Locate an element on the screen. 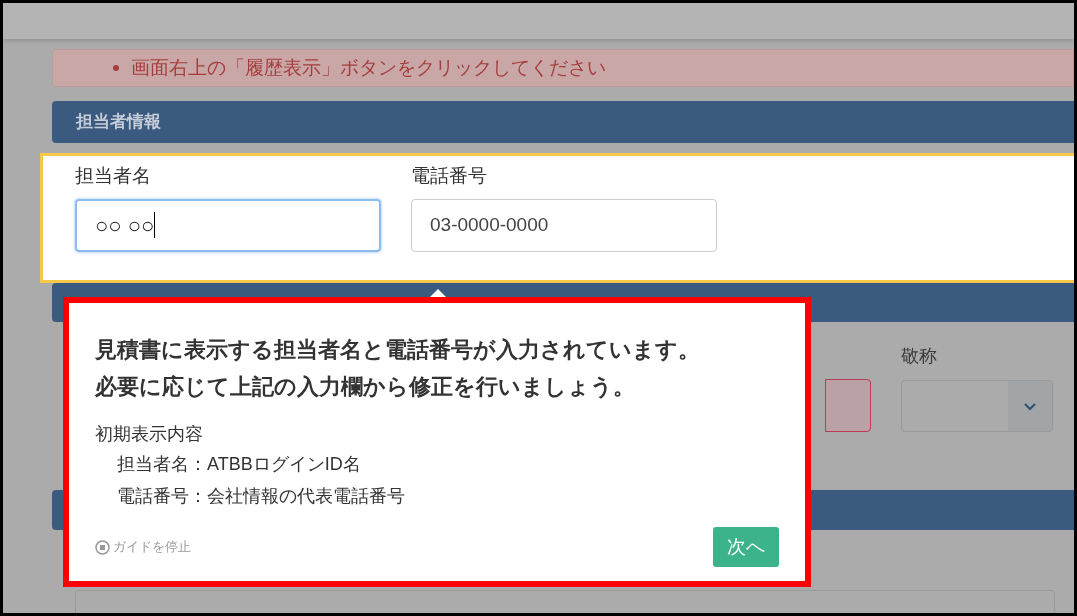 Image resolution: width=1077 pixels, height=616 pixels. guide-heading: 必要に応じて上記の入力欄から修正を行いましょう。 is located at coordinates (365, 387).